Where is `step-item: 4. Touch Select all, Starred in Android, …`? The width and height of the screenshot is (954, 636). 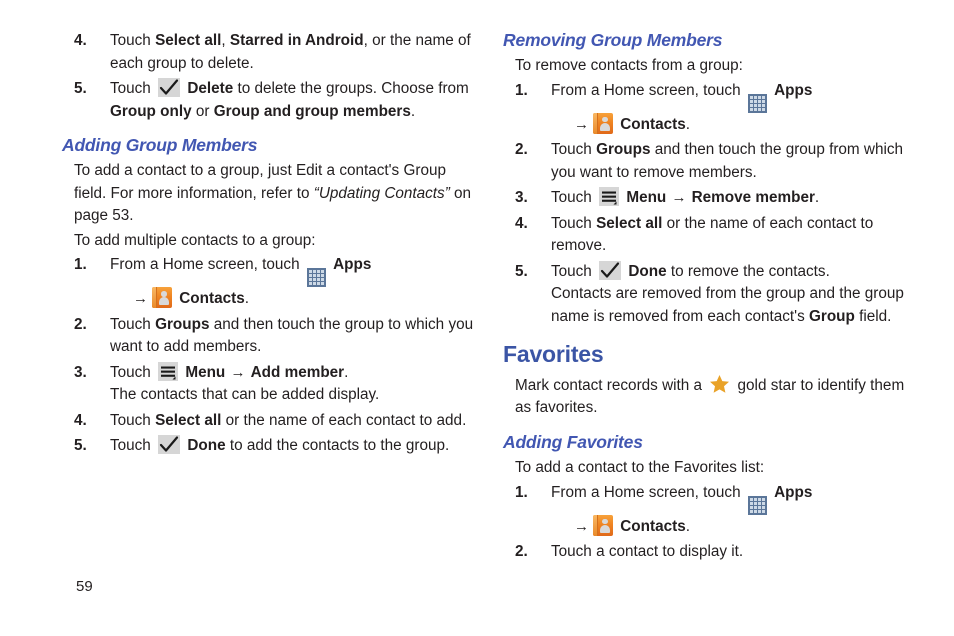
step-item: 4. Touch Select all, Starred in Android, … is located at coordinates (268, 52).